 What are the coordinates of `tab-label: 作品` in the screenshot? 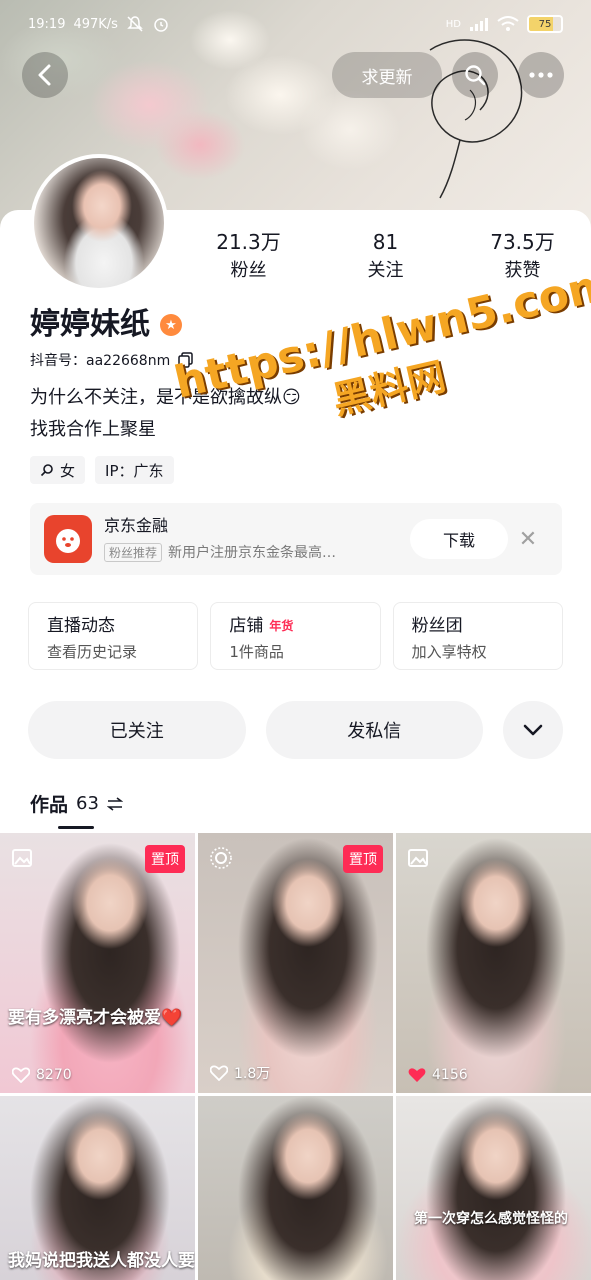 It's located at (49, 805).